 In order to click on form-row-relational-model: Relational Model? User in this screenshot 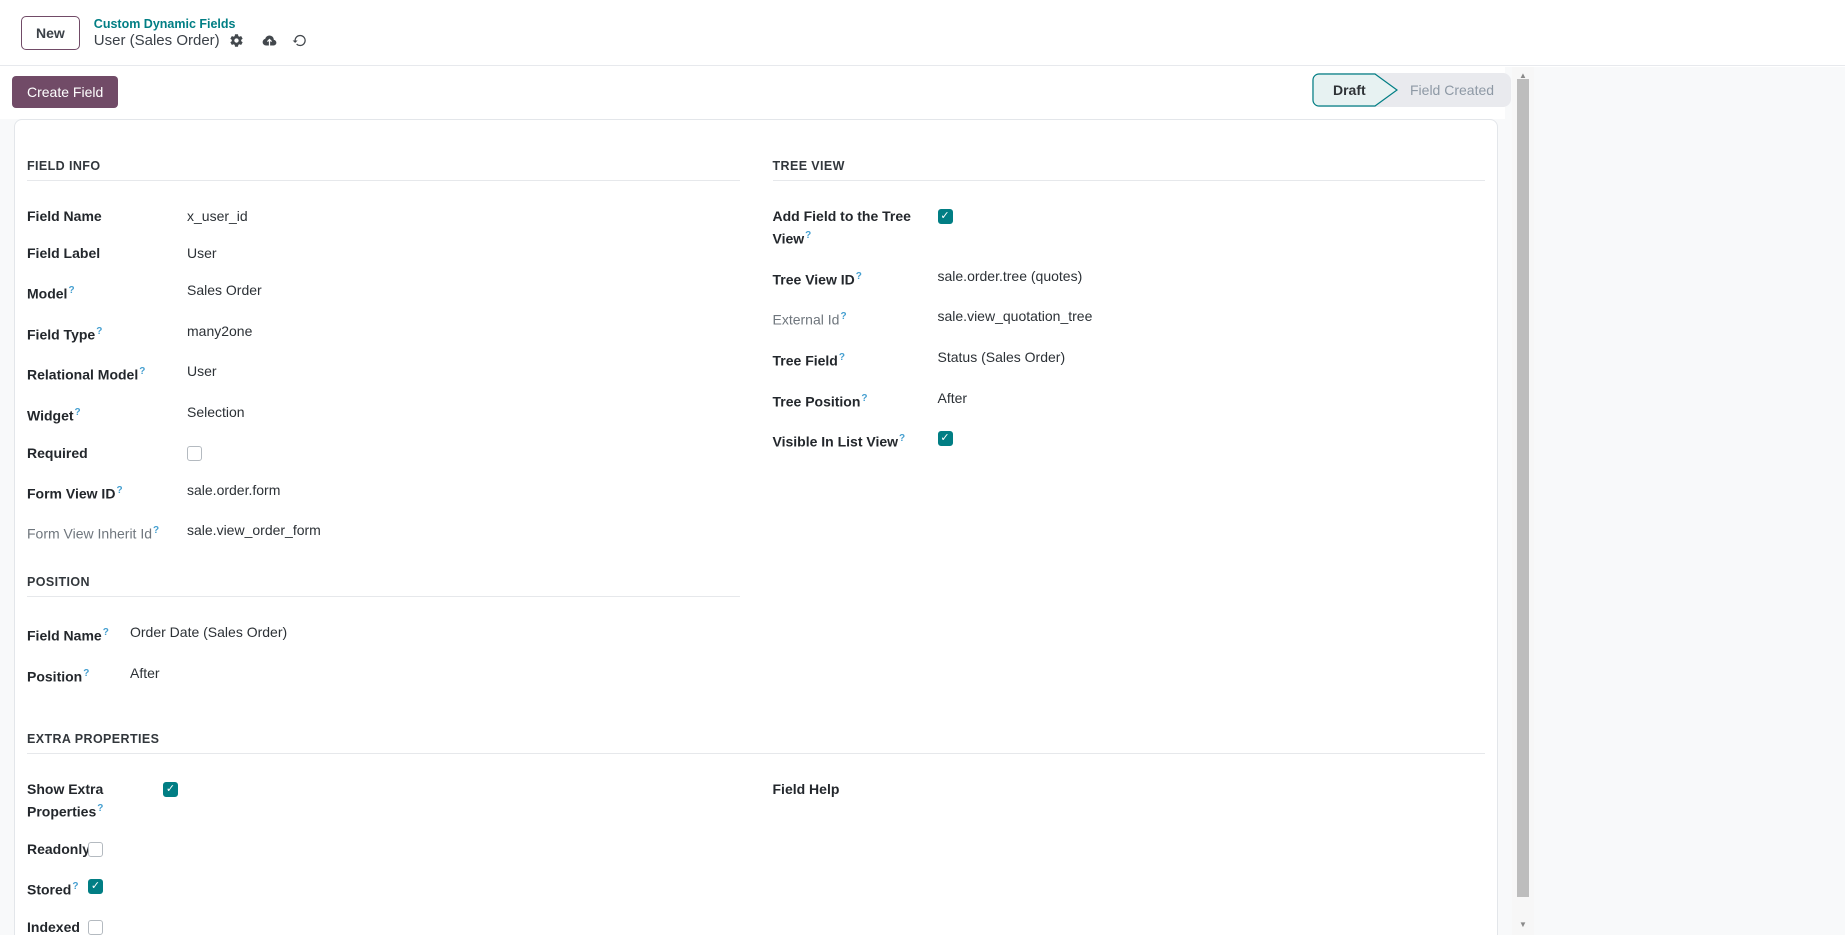, I will do `click(383, 373)`.